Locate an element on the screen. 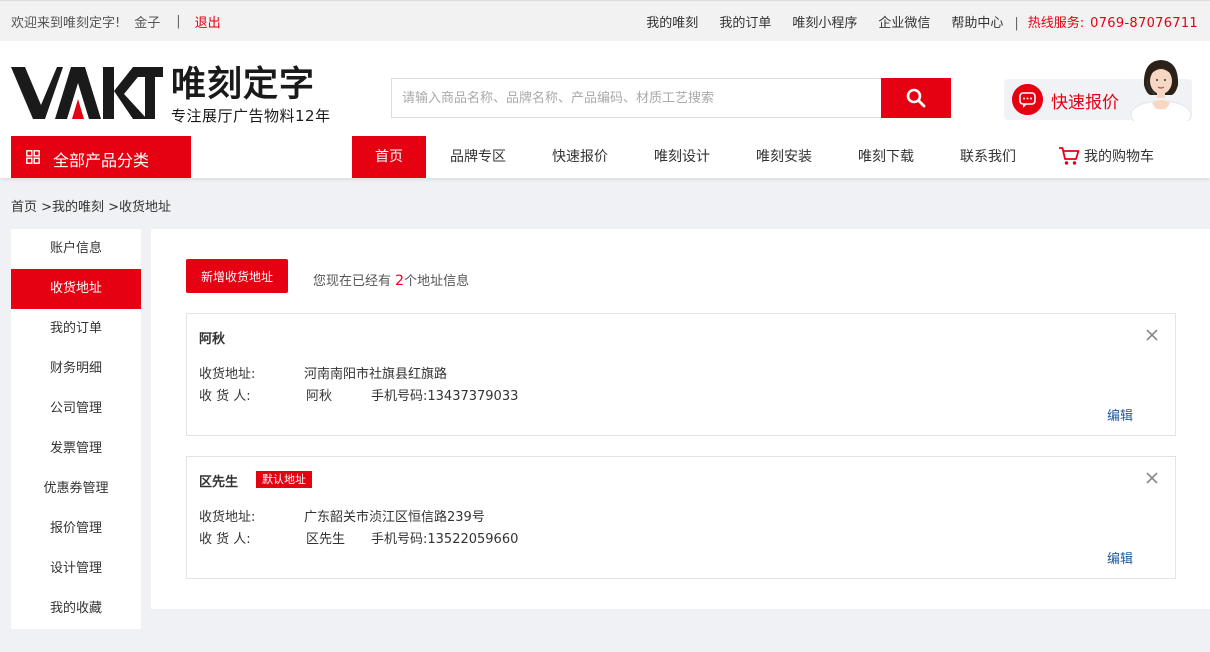 The image size is (1210, 652). search-button is located at coordinates (916, 98).